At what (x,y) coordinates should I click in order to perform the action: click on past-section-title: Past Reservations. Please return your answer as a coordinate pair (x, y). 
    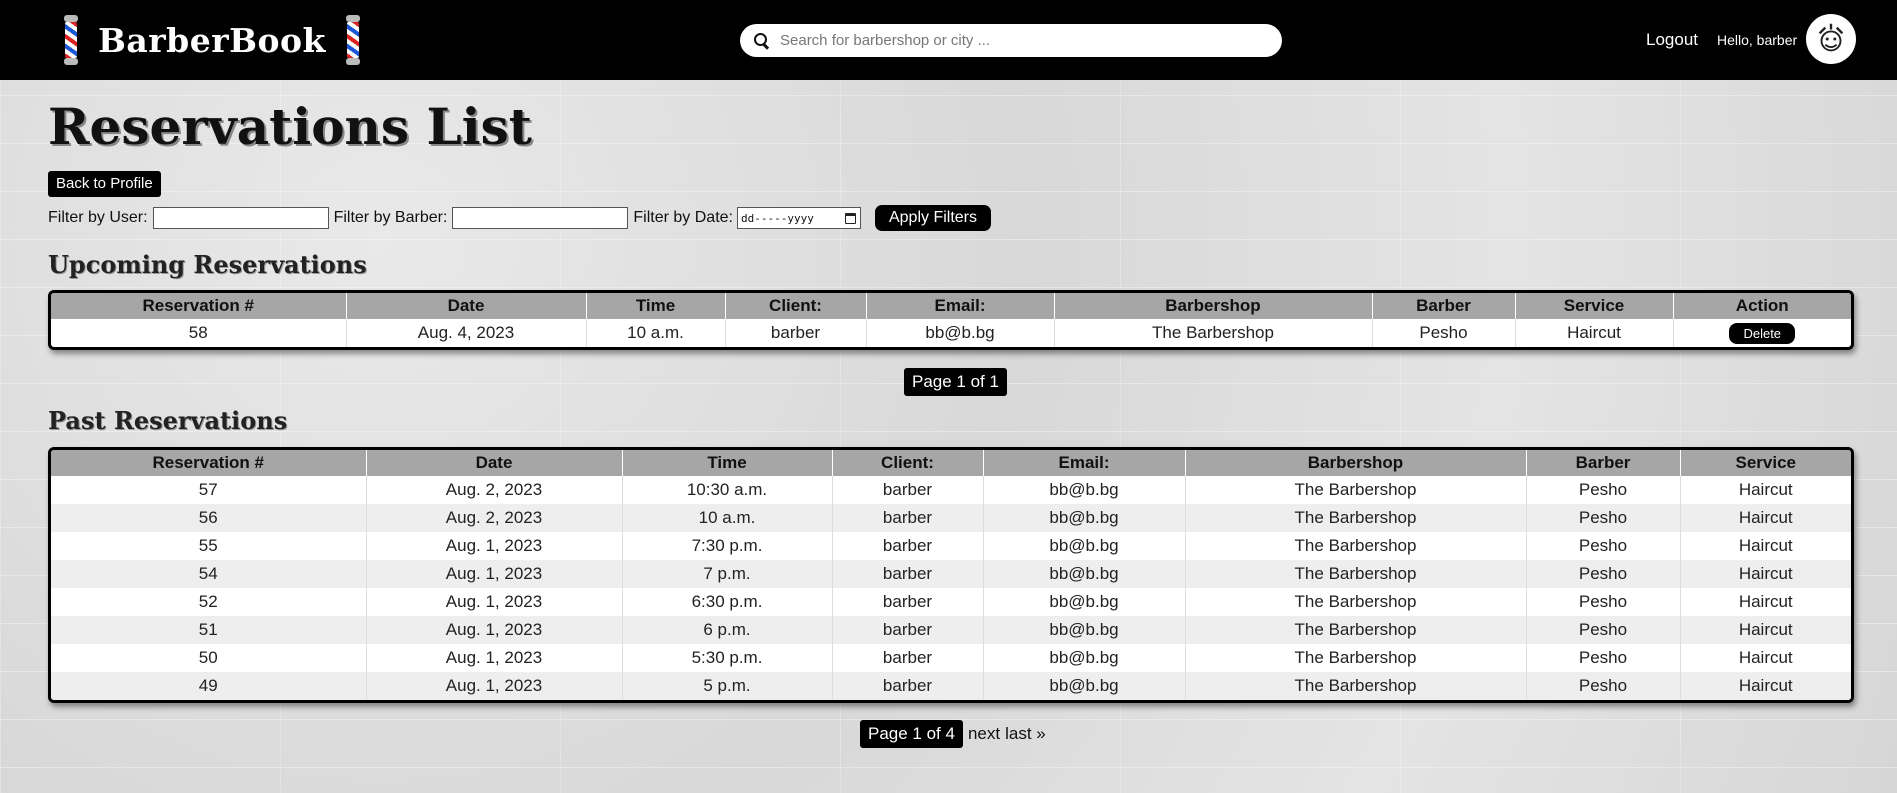
    Looking at the image, I should click on (168, 420).